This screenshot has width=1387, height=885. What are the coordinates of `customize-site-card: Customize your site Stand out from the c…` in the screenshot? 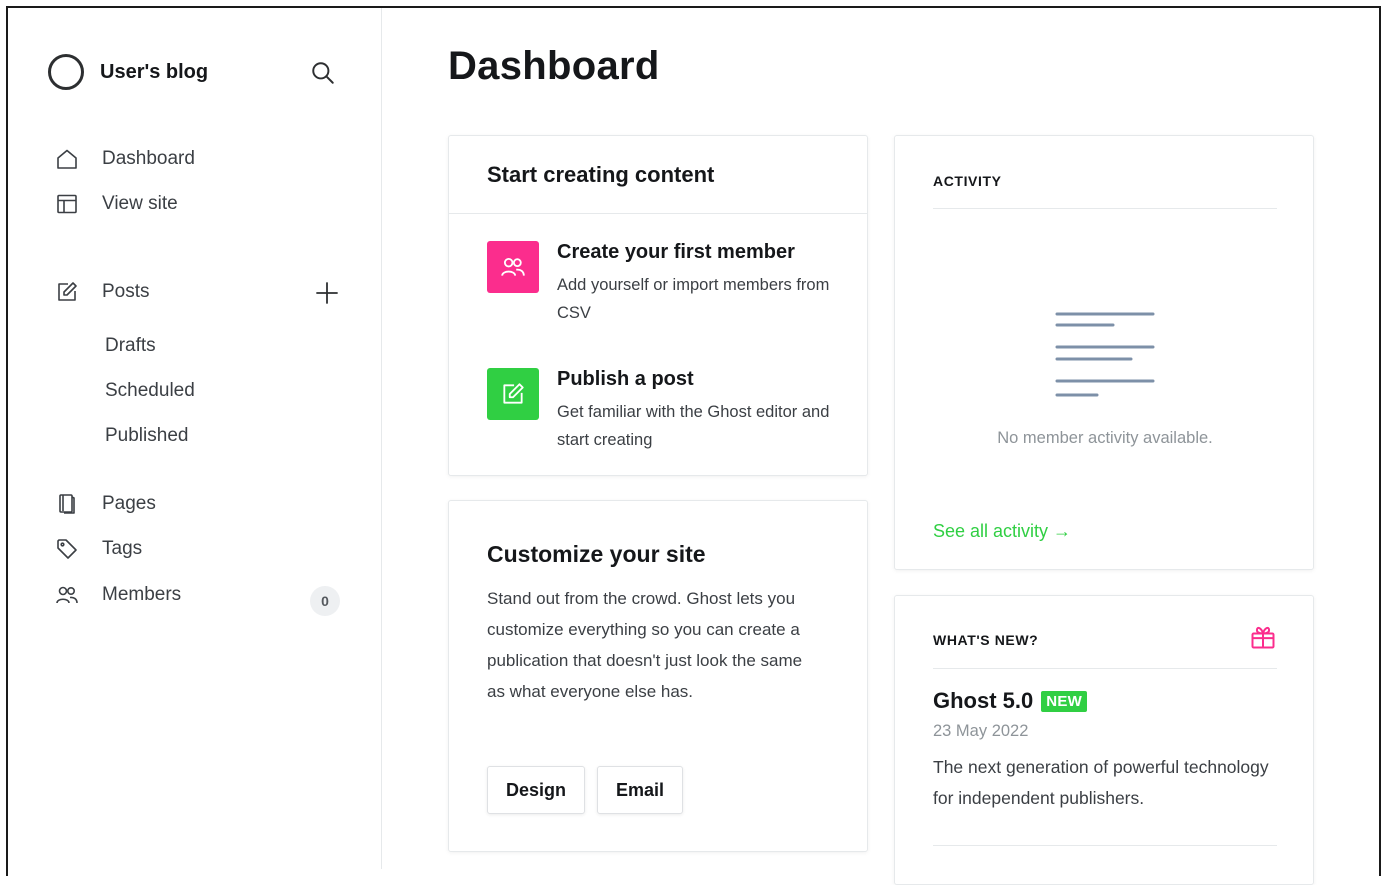 It's located at (658, 676).